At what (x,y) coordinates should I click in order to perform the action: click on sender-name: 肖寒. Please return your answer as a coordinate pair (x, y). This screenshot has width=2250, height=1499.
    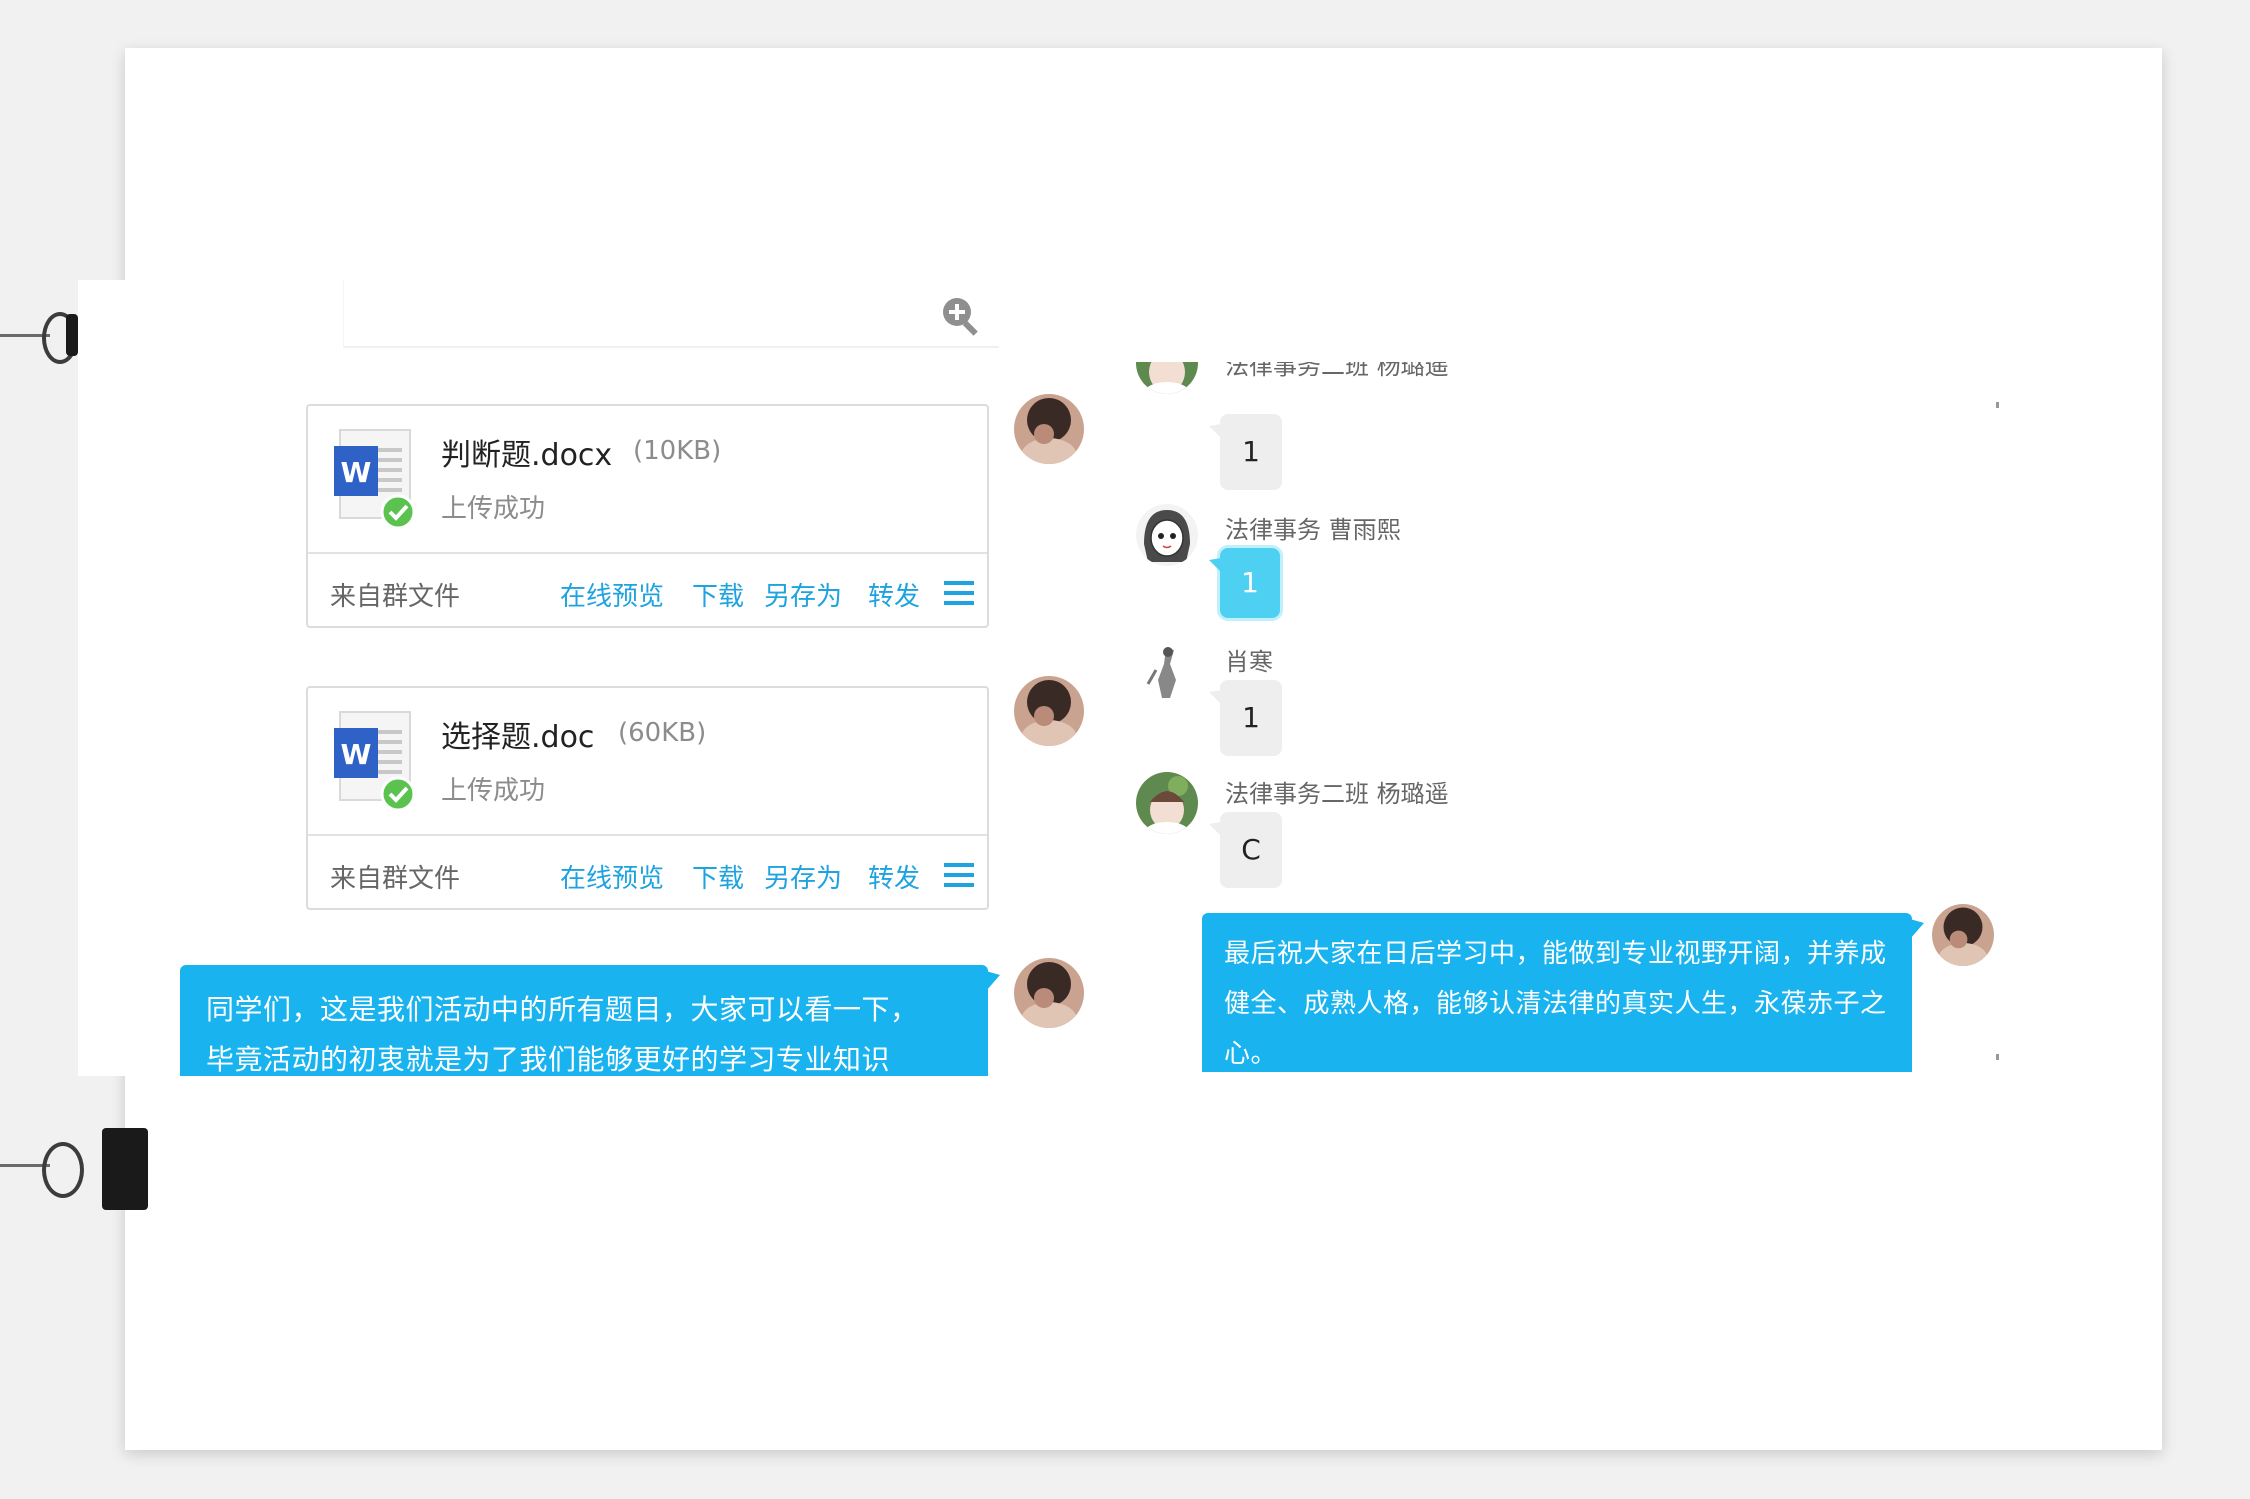
    Looking at the image, I should click on (1249, 662).